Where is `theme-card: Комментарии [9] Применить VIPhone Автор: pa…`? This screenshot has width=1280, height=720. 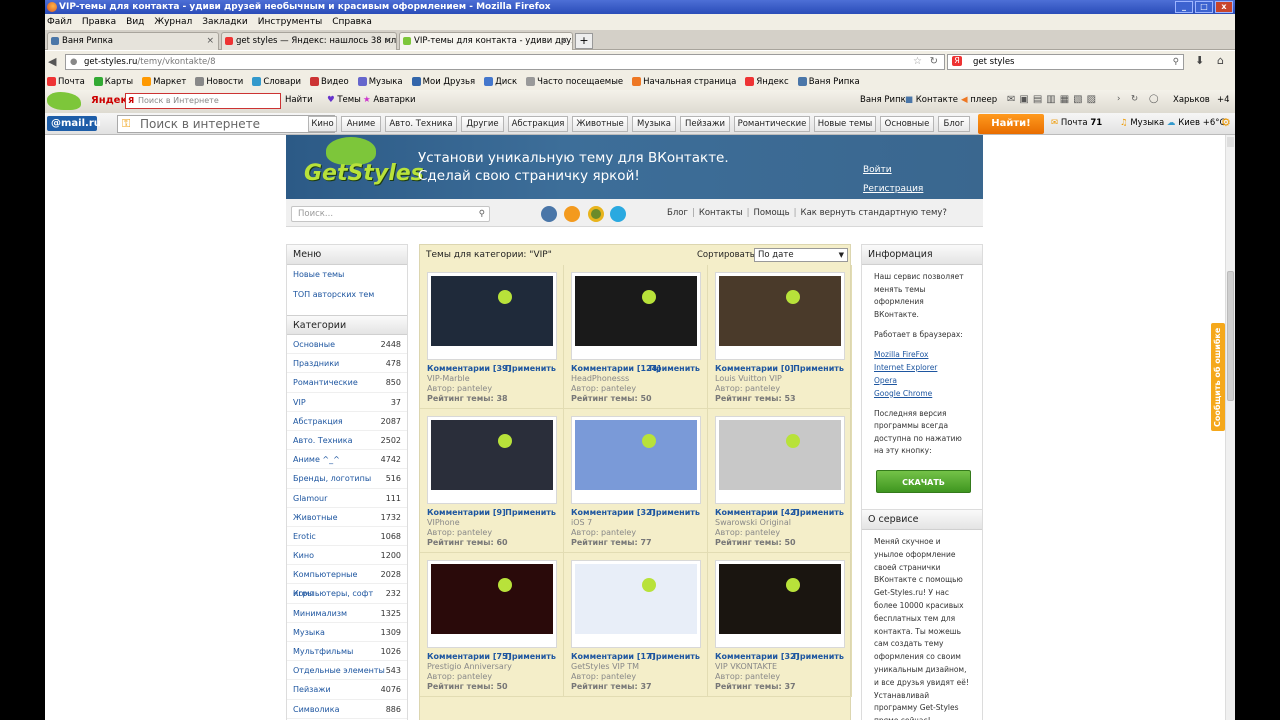 theme-card: Комментарии [9] Применить VIPhone Автор: pa… is located at coordinates (492, 481).